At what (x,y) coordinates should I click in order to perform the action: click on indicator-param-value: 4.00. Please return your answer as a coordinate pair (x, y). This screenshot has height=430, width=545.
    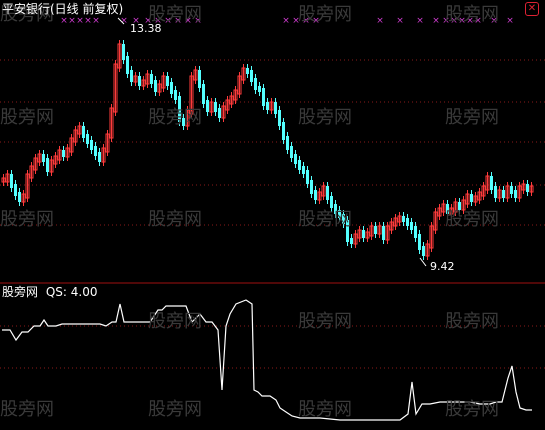
    Looking at the image, I should click on (84, 292).